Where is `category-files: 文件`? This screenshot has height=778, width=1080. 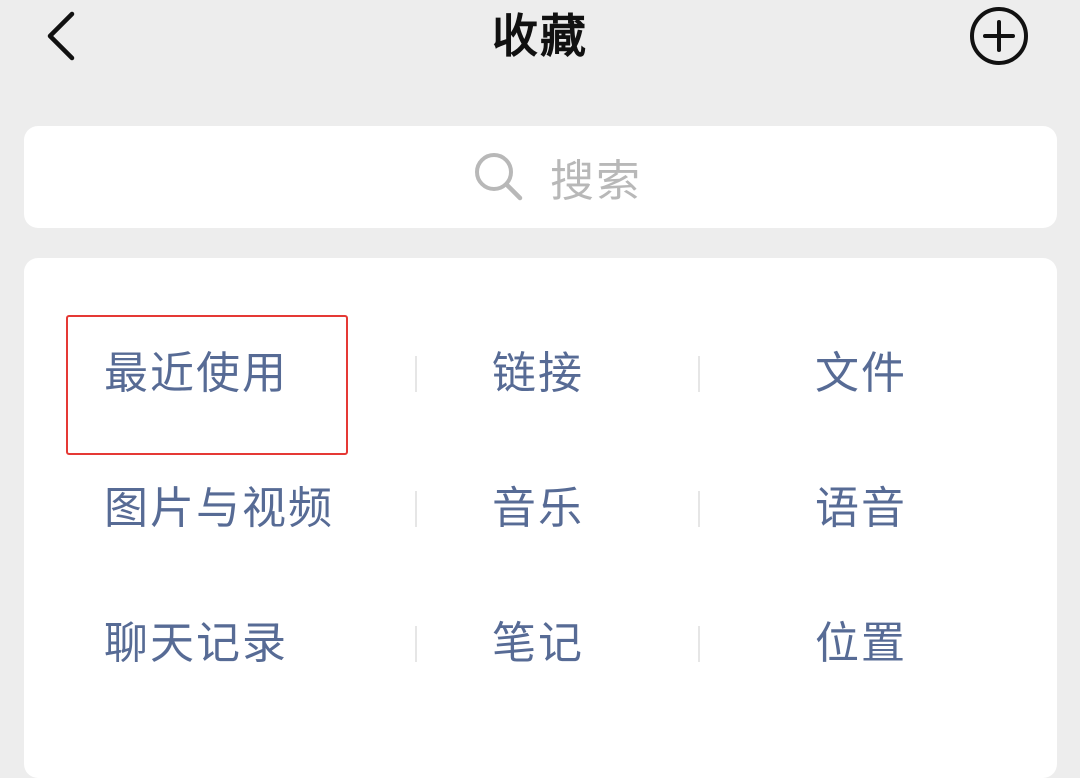 category-files: 文件 is located at coordinates (861, 374).